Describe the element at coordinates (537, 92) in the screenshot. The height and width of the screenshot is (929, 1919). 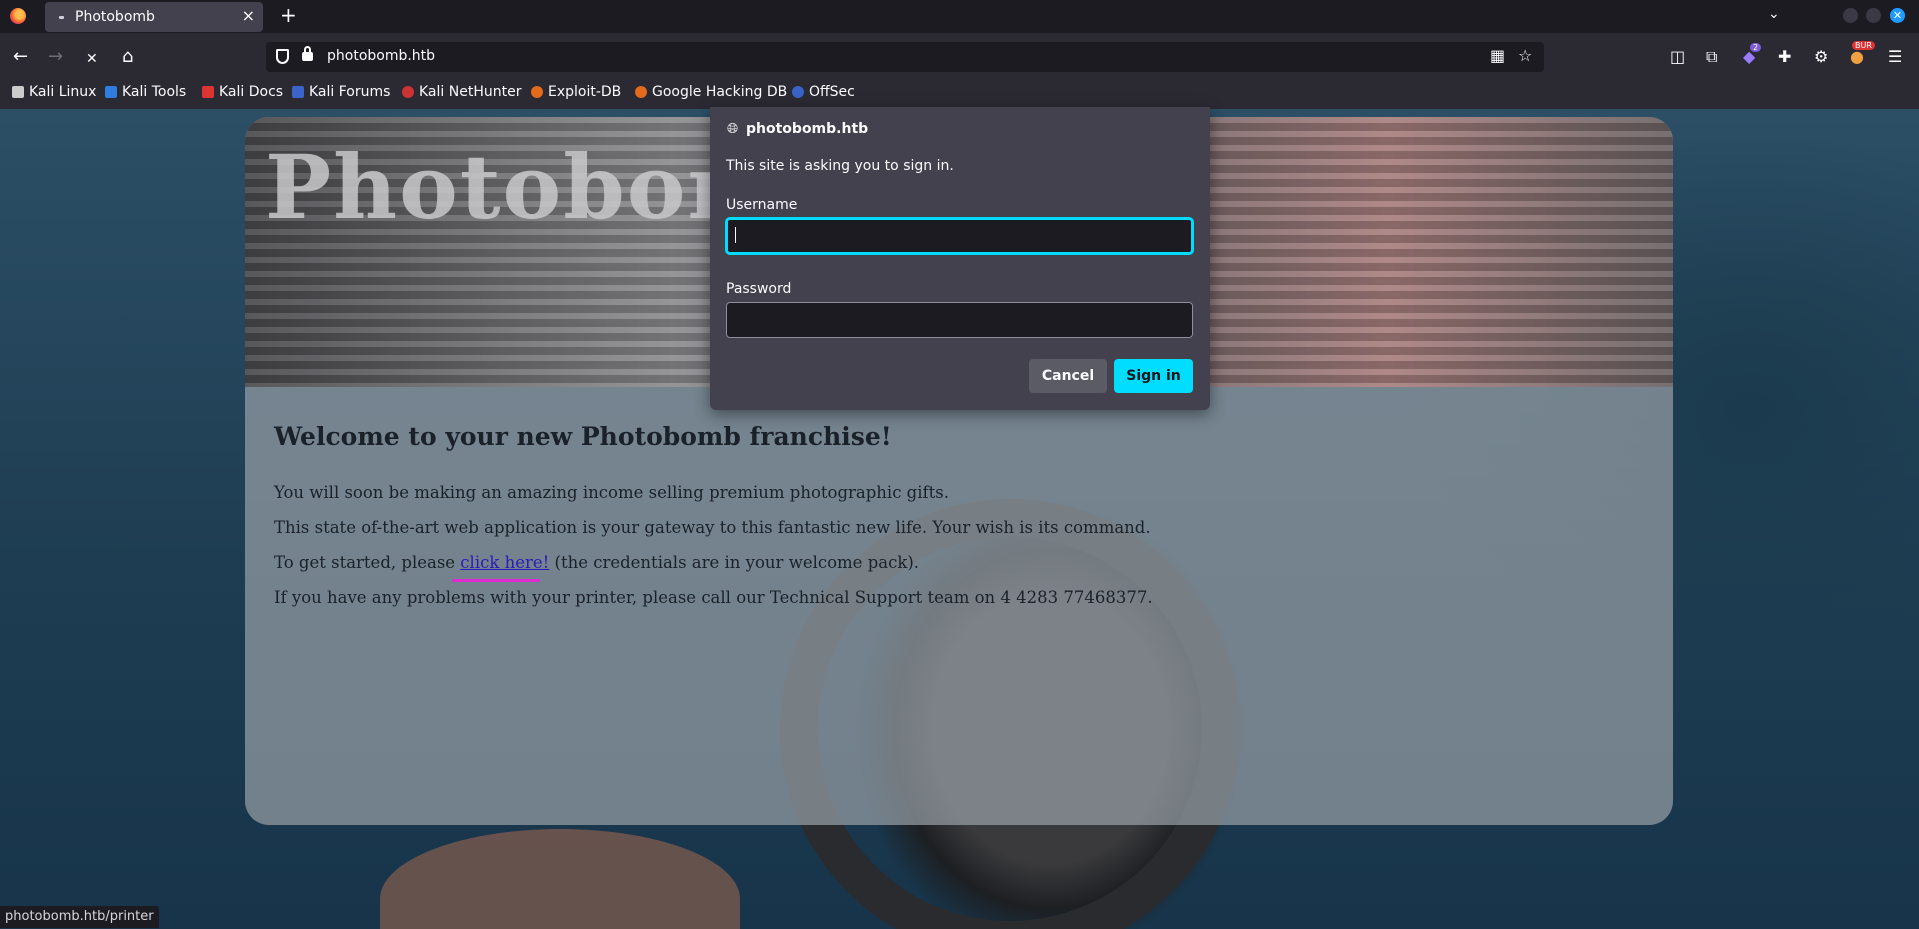
I see `exploit-db-icon` at that location.